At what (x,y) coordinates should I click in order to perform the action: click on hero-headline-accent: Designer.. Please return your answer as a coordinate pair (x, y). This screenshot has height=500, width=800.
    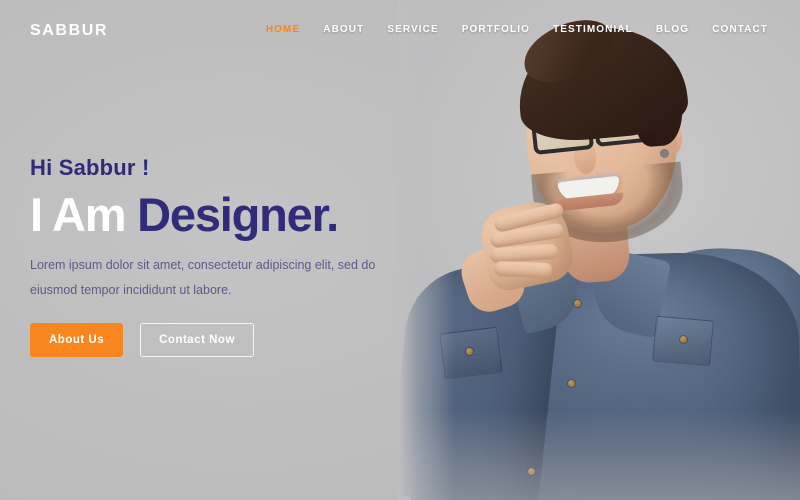
    Looking at the image, I should click on (238, 215).